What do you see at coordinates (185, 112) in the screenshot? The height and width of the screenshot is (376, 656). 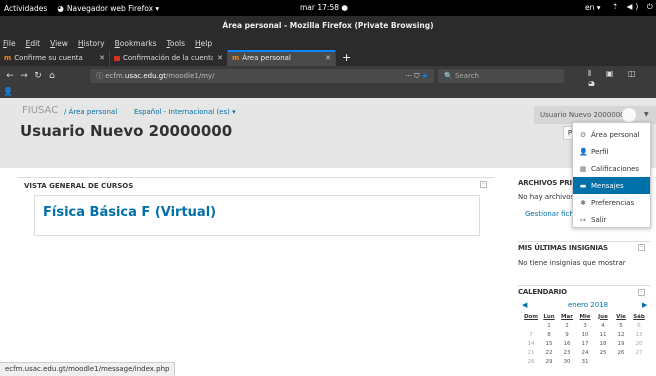 I see `language-menu: Español - Internacional (es) ▾` at bounding box center [185, 112].